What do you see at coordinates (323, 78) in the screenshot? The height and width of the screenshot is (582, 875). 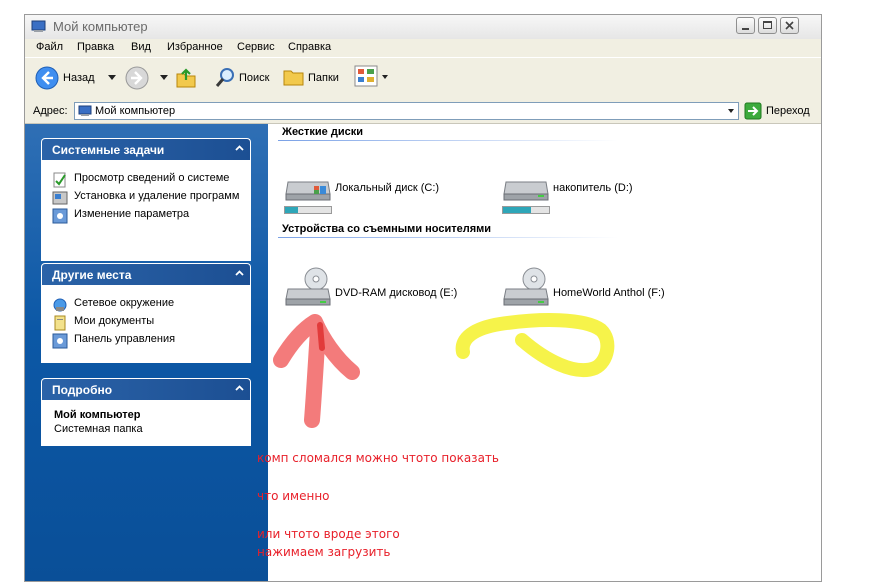 I see `folders-label: Папки` at bounding box center [323, 78].